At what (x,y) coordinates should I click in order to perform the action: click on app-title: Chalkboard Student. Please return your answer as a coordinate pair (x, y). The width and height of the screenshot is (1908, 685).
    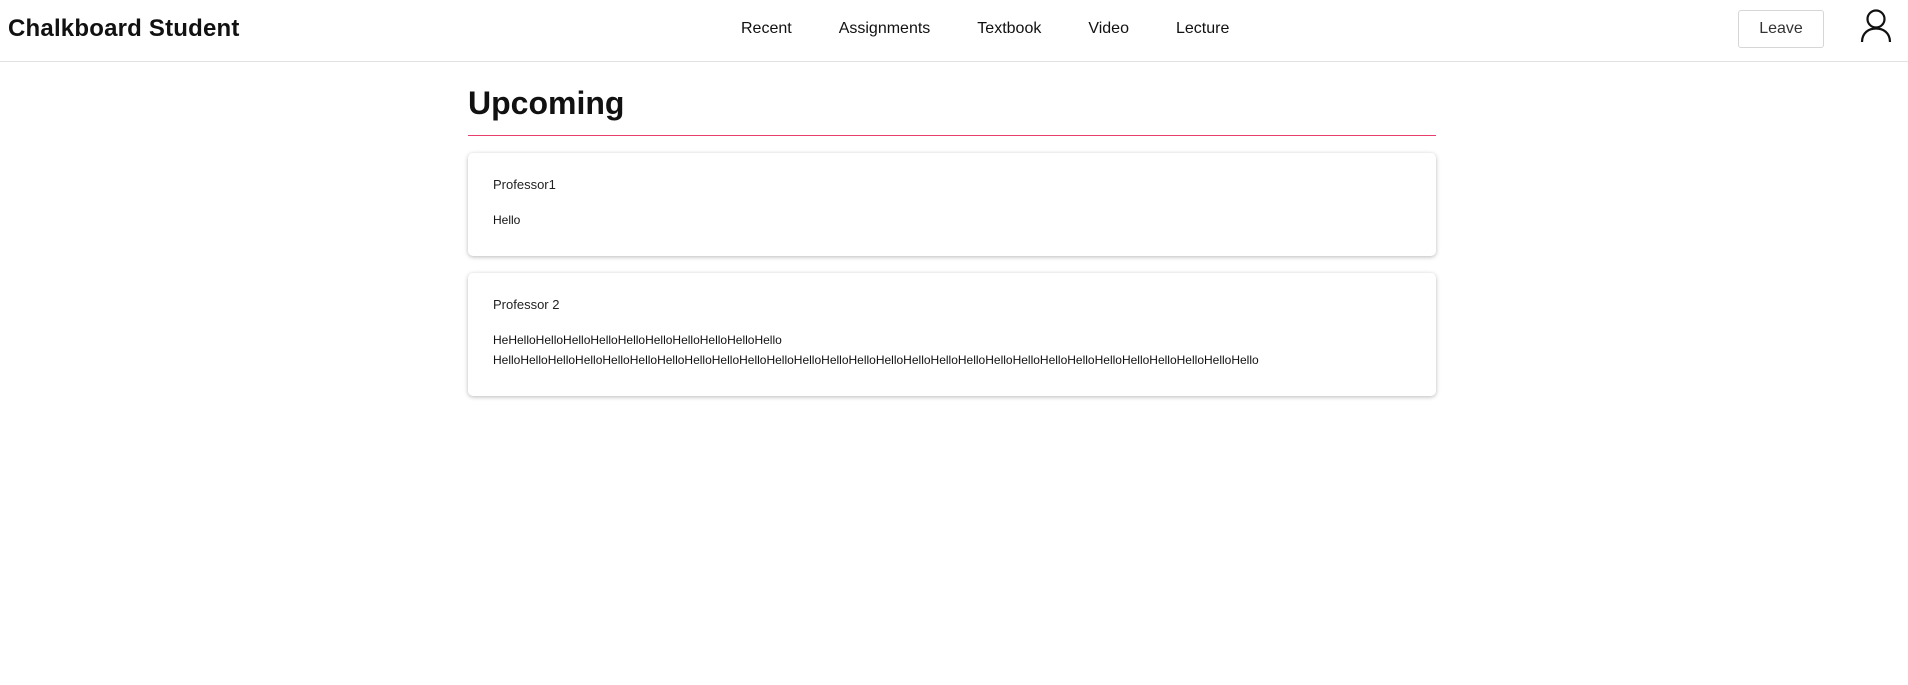
    Looking at the image, I should click on (124, 28).